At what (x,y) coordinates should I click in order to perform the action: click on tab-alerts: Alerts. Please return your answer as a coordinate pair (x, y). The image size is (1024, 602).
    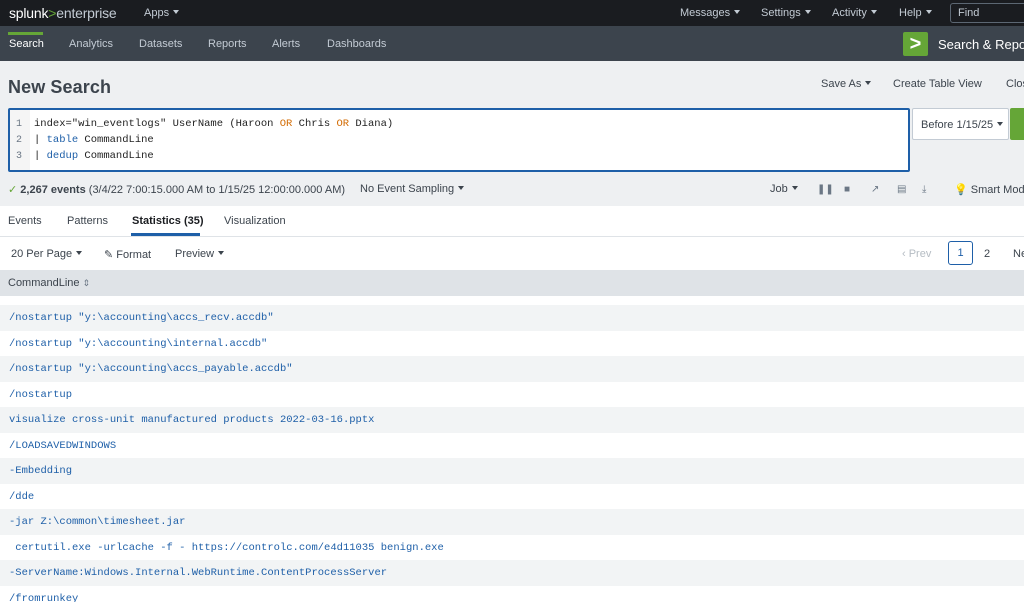
    Looking at the image, I should click on (286, 44).